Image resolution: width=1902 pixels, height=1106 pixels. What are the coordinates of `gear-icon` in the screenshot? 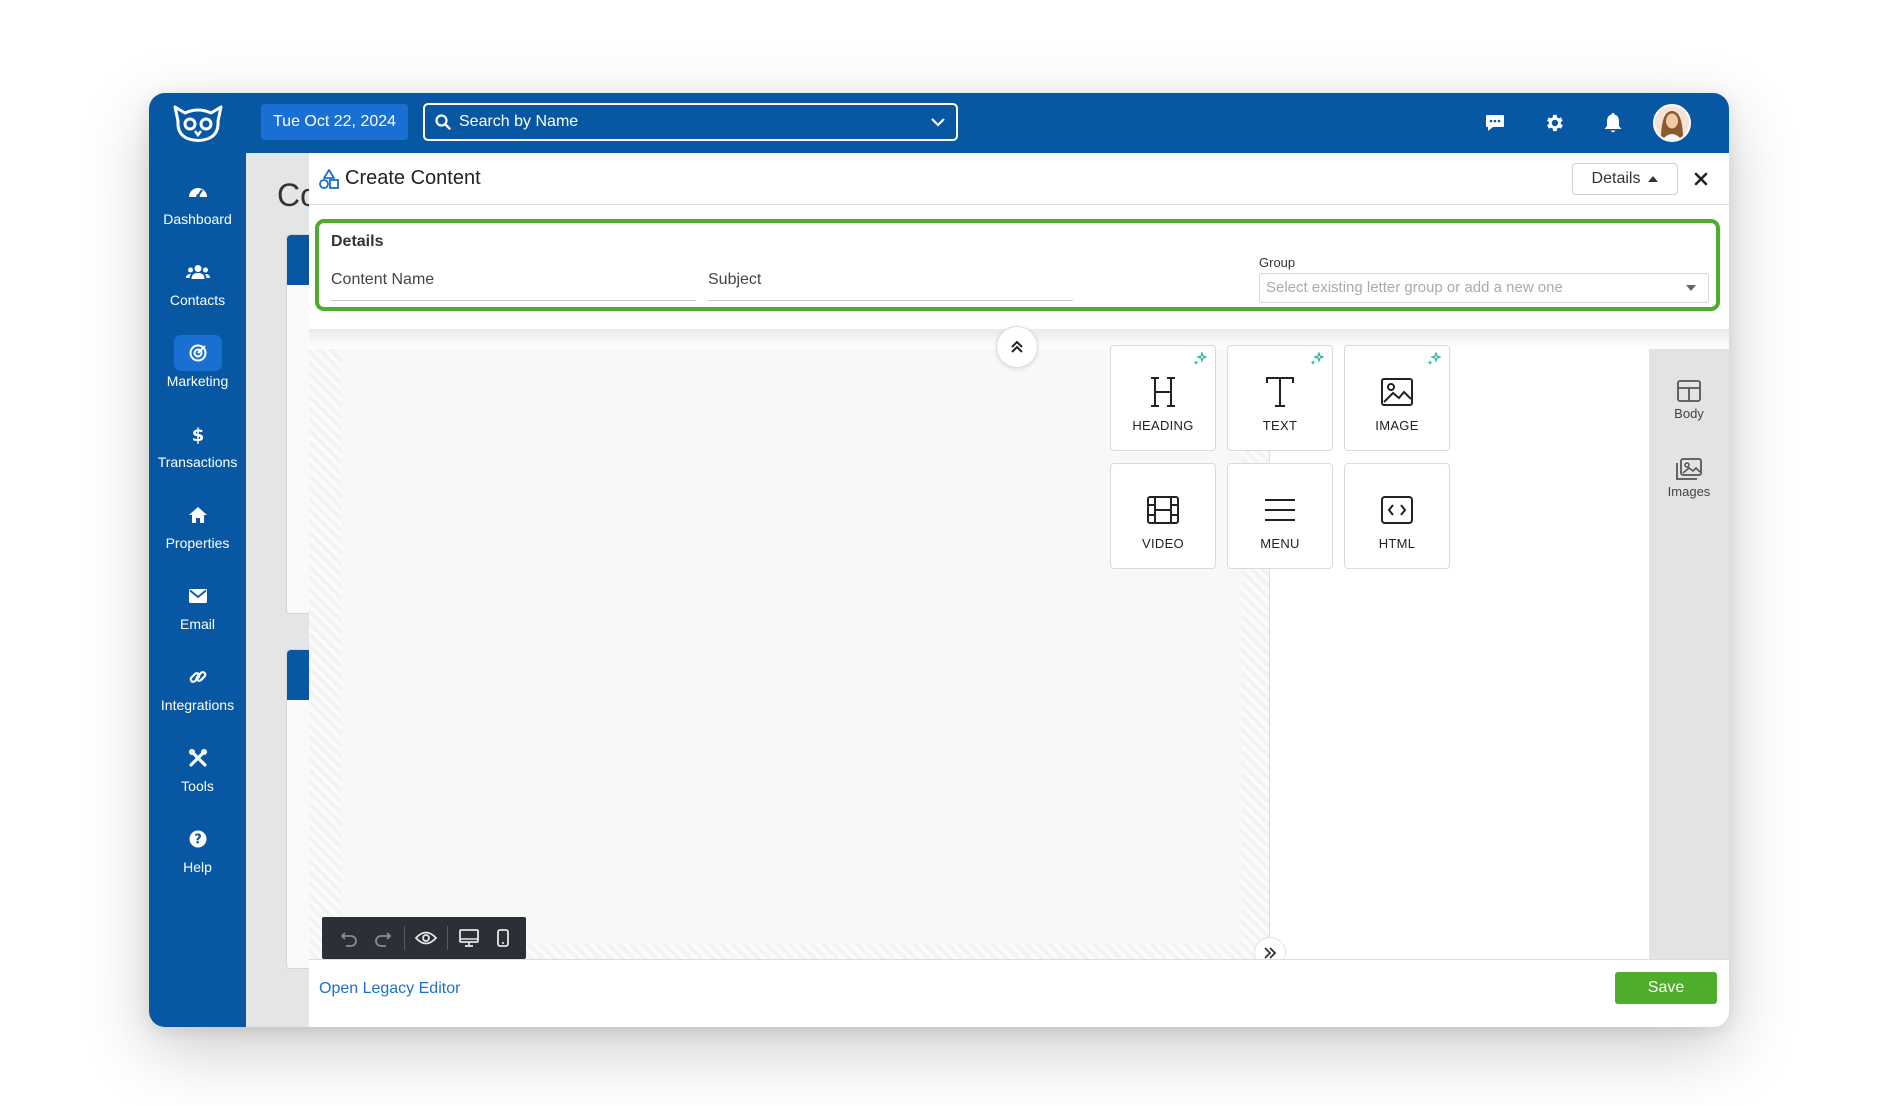 It's located at (1554, 123).